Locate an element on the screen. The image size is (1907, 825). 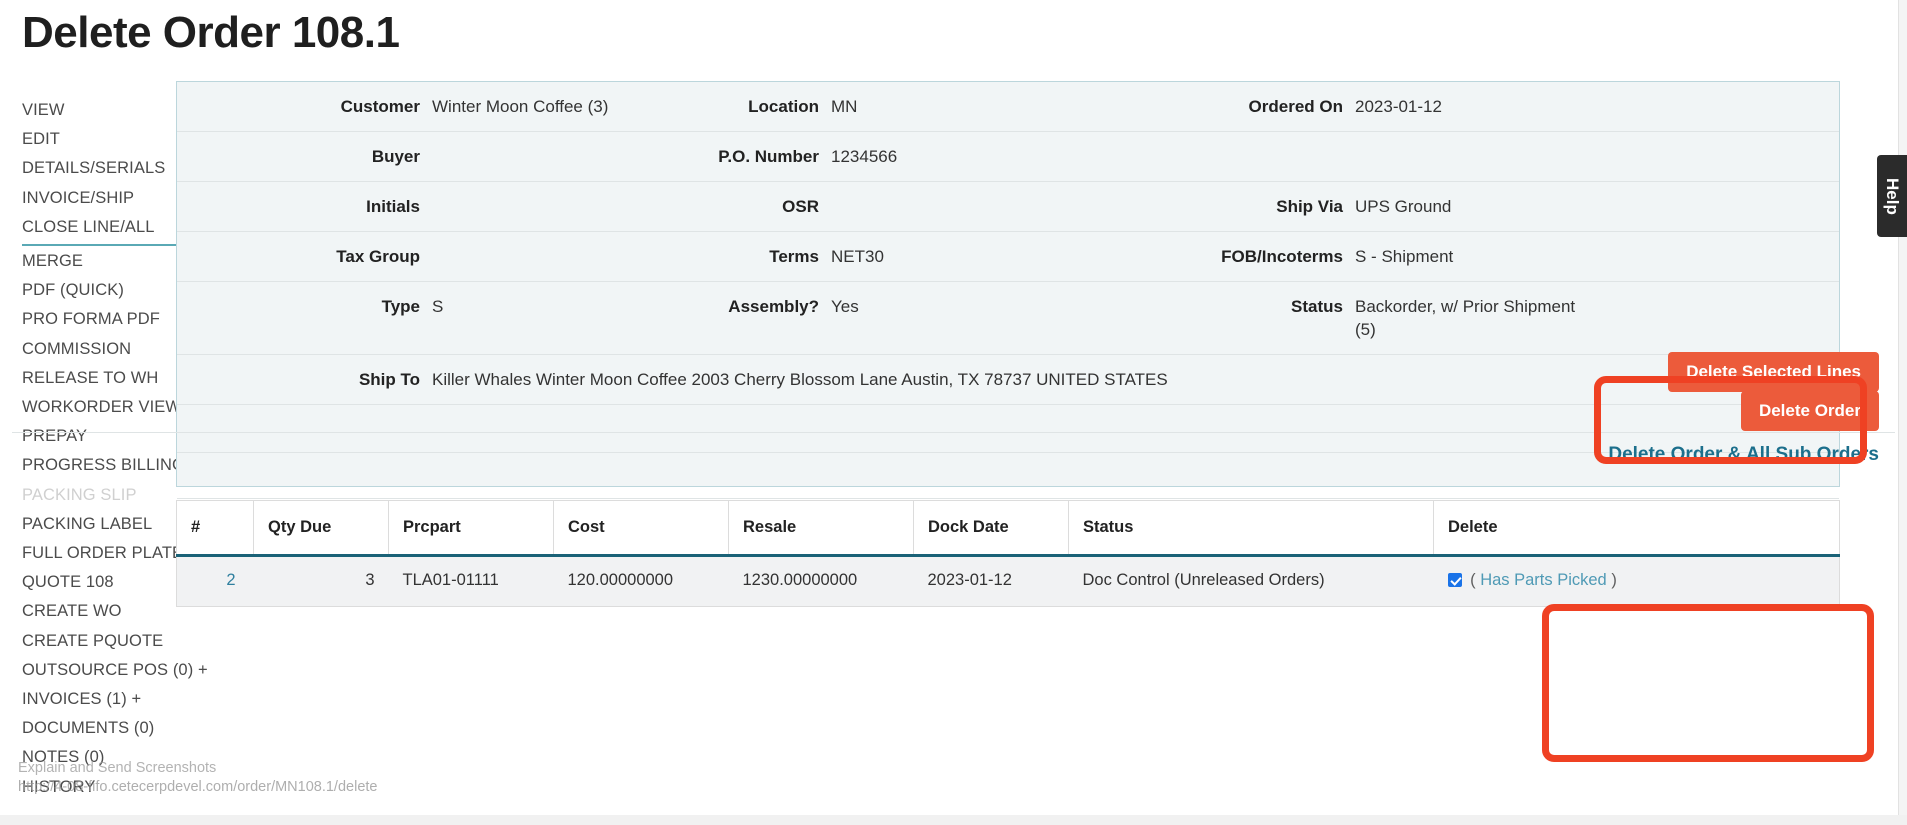
sidebar-item-invoices-1: INVOICES (1) + is located at coordinates (111, 699).